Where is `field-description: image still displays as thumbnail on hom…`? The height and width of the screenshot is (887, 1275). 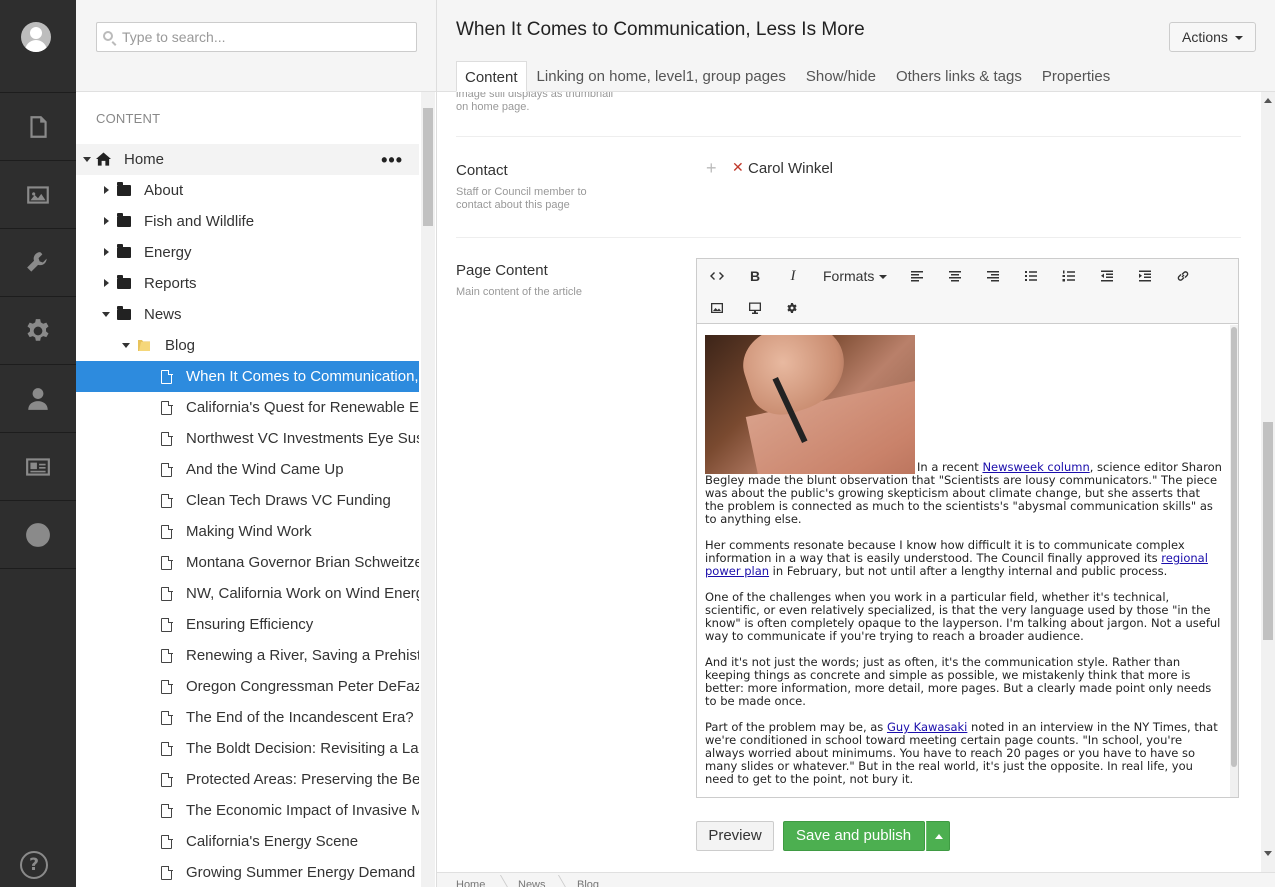 field-description: image still displays as thumbnail on hom… is located at coordinates (535, 102).